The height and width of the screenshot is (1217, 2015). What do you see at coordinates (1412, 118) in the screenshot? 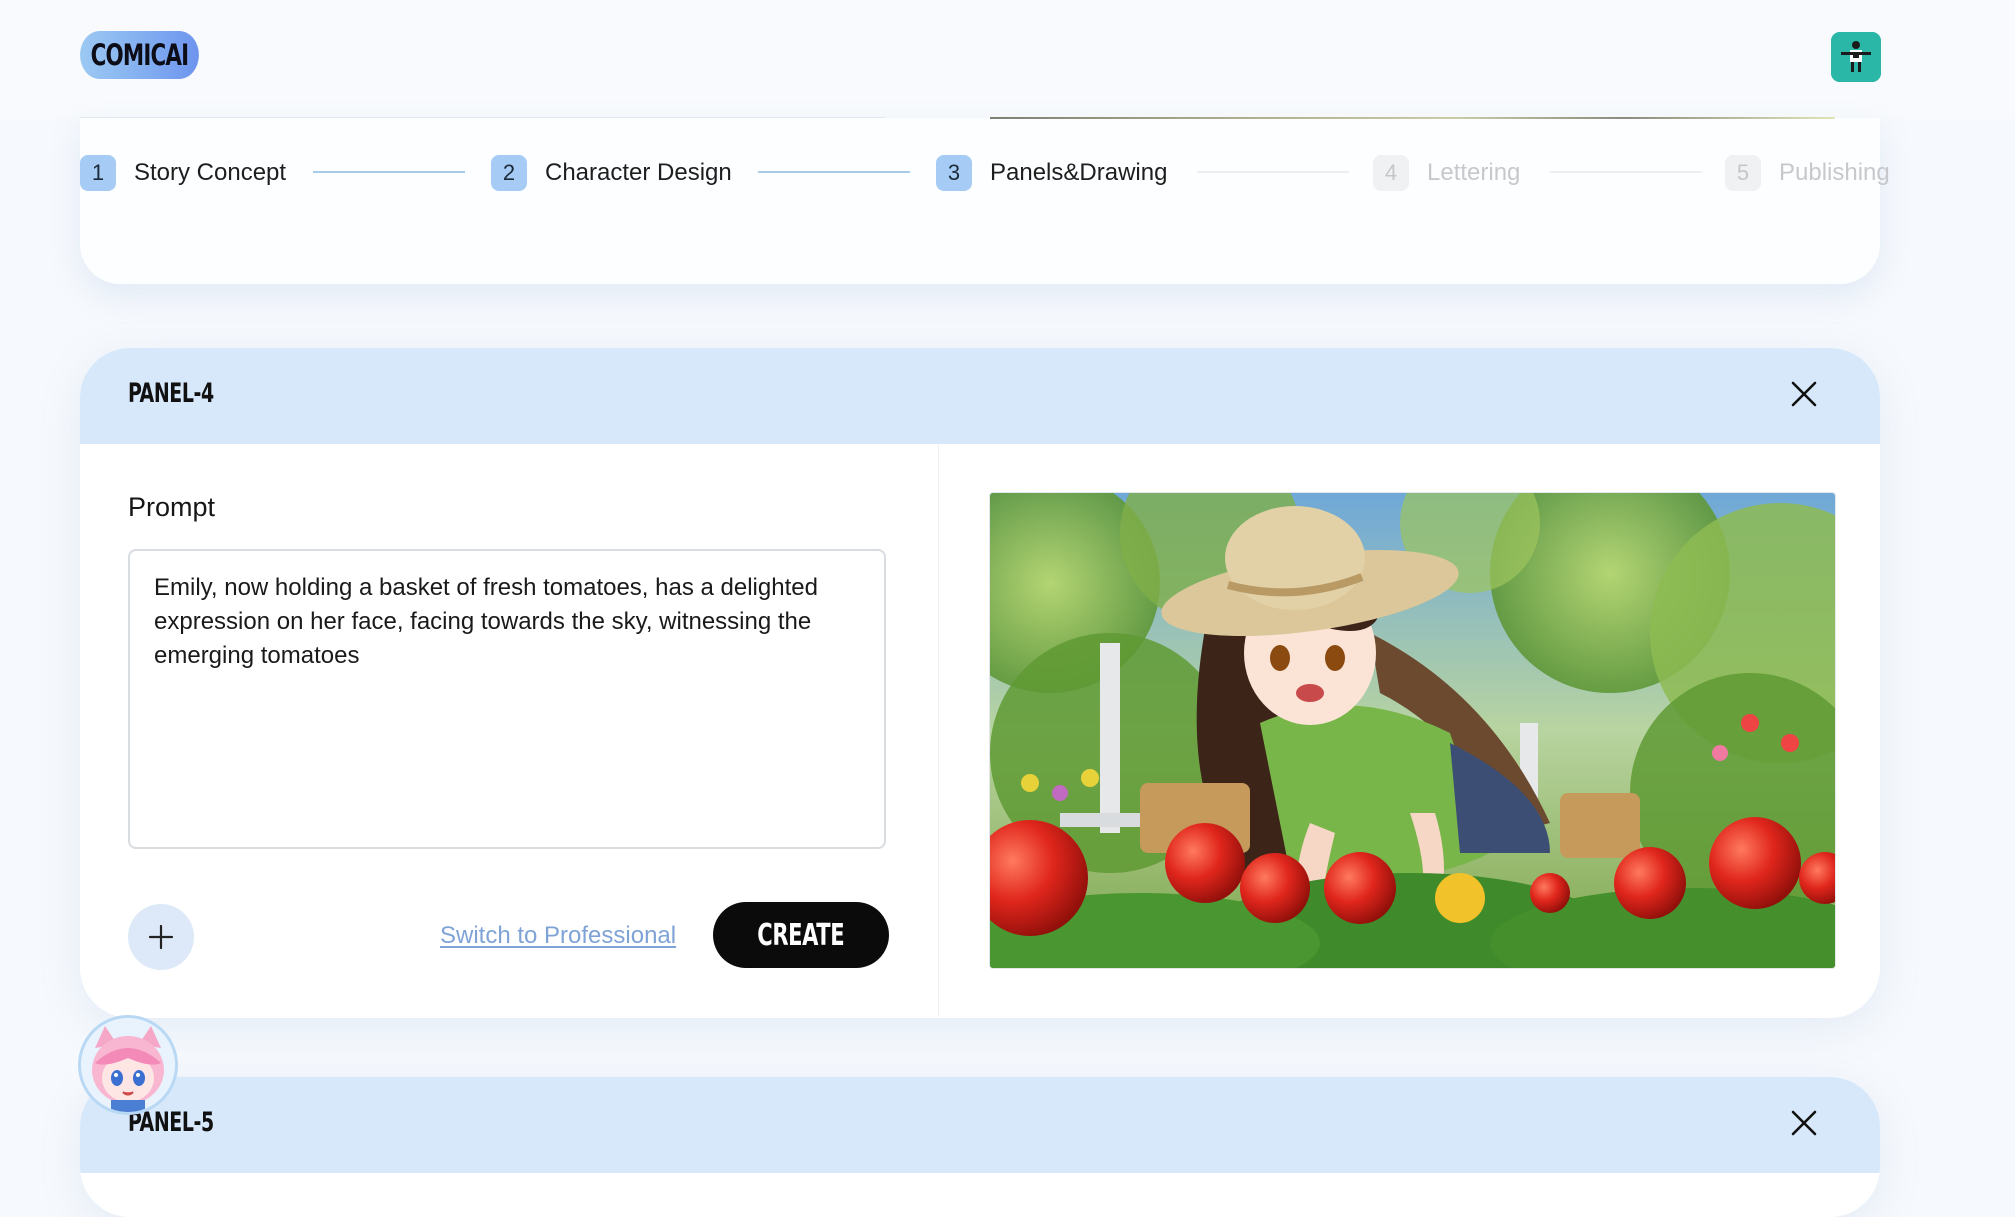
I see `stepper-image-edge` at bounding box center [1412, 118].